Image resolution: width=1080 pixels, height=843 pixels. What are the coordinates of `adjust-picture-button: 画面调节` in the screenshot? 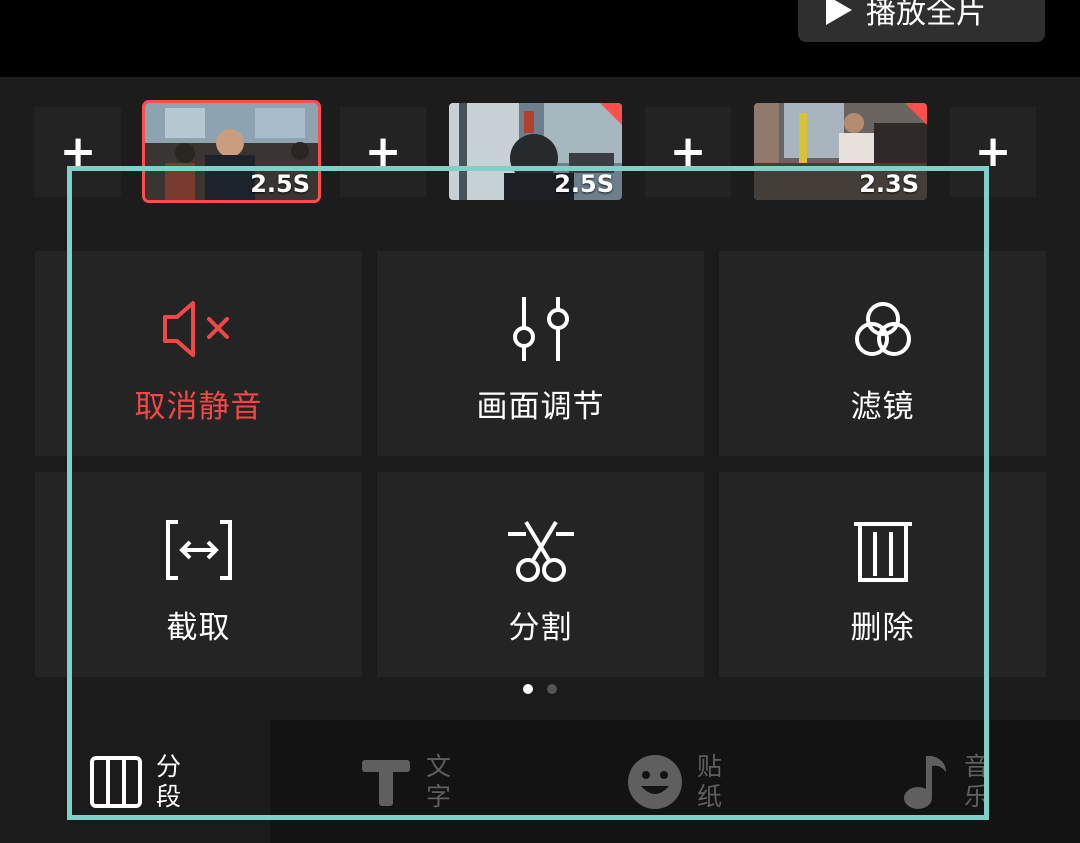 It's located at (540, 353).